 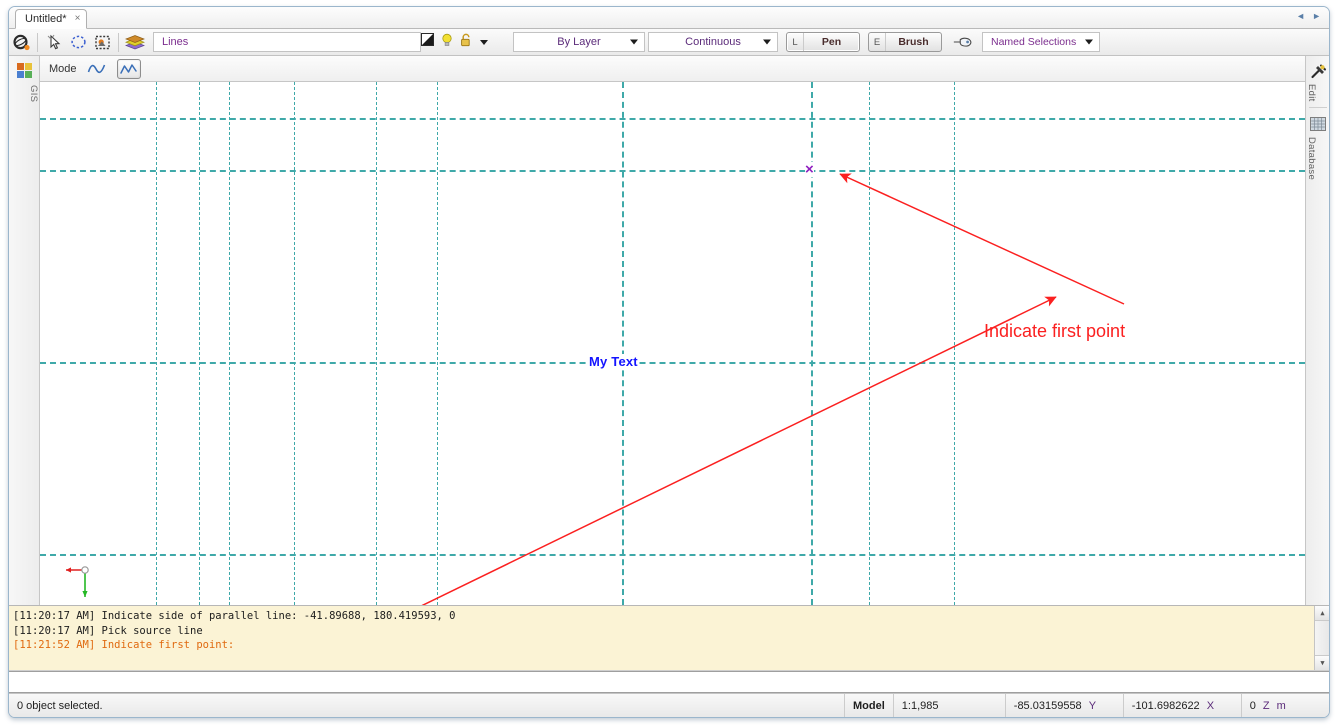 What do you see at coordinates (287, 42) in the screenshot?
I see `current-layer-box: Lines` at bounding box center [287, 42].